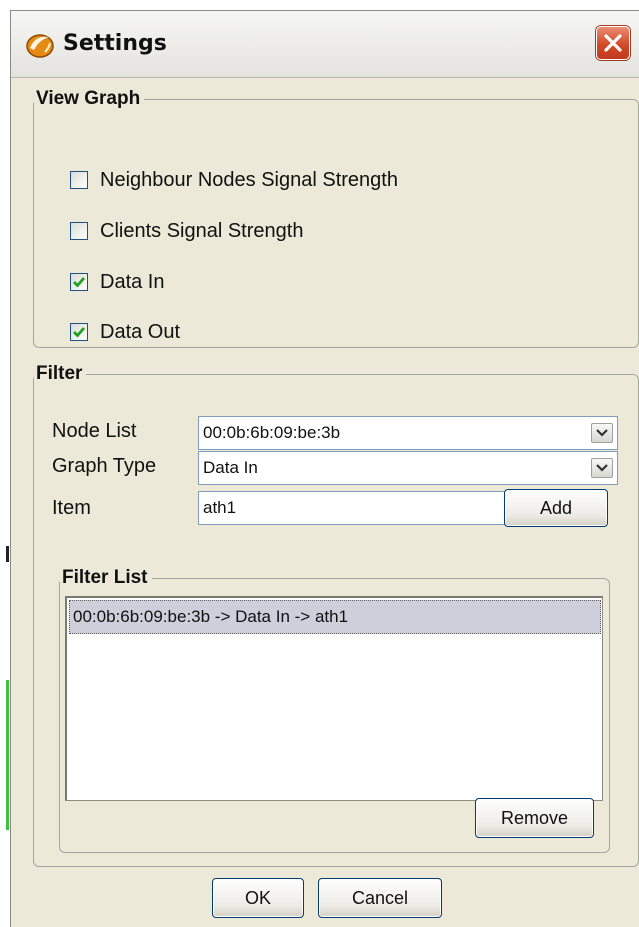 Image resolution: width=639 pixels, height=927 pixels. Describe the element at coordinates (202, 230) in the screenshot. I see `option-label: Clients Signal Strength` at that location.